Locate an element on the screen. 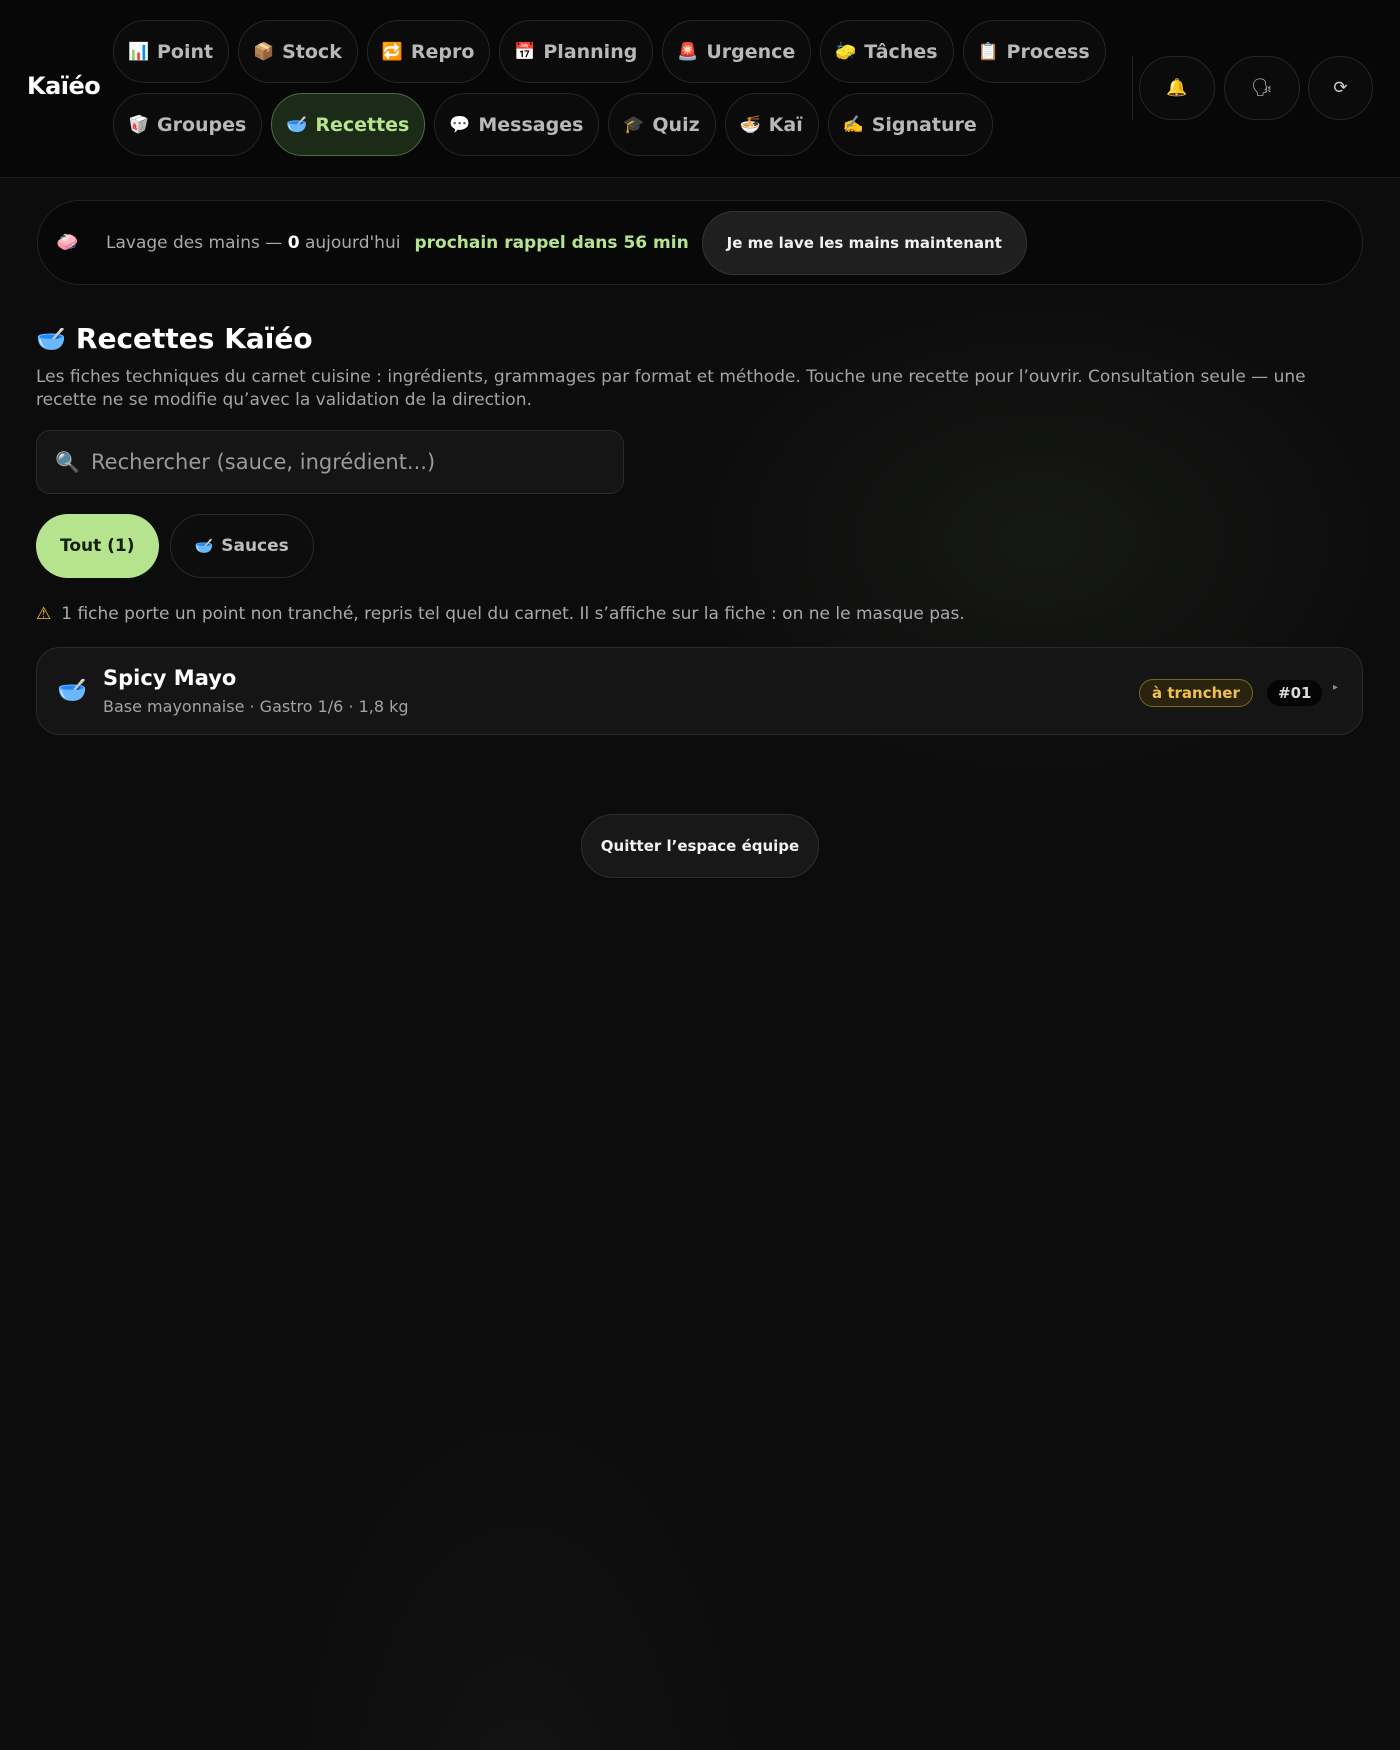  takeout-box-icon: 🥡 is located at coordinates (139, 124).